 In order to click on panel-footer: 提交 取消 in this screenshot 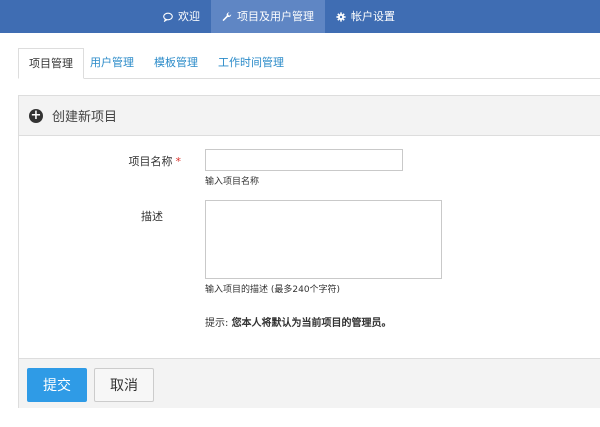, I will do `click(309, 383)`.